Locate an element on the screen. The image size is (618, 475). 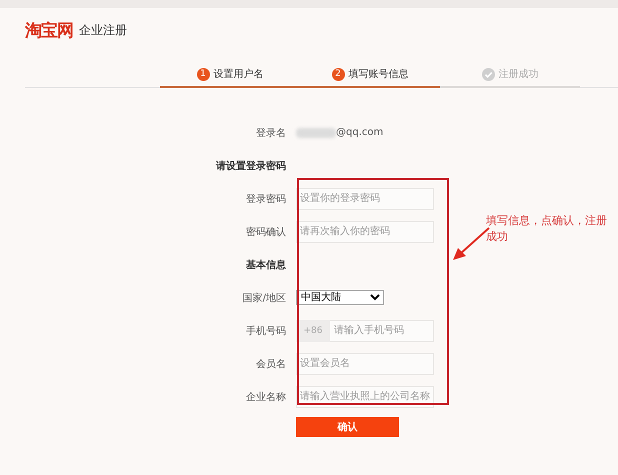
country-code-prefix: +86 is located at coordinates (313, 331).